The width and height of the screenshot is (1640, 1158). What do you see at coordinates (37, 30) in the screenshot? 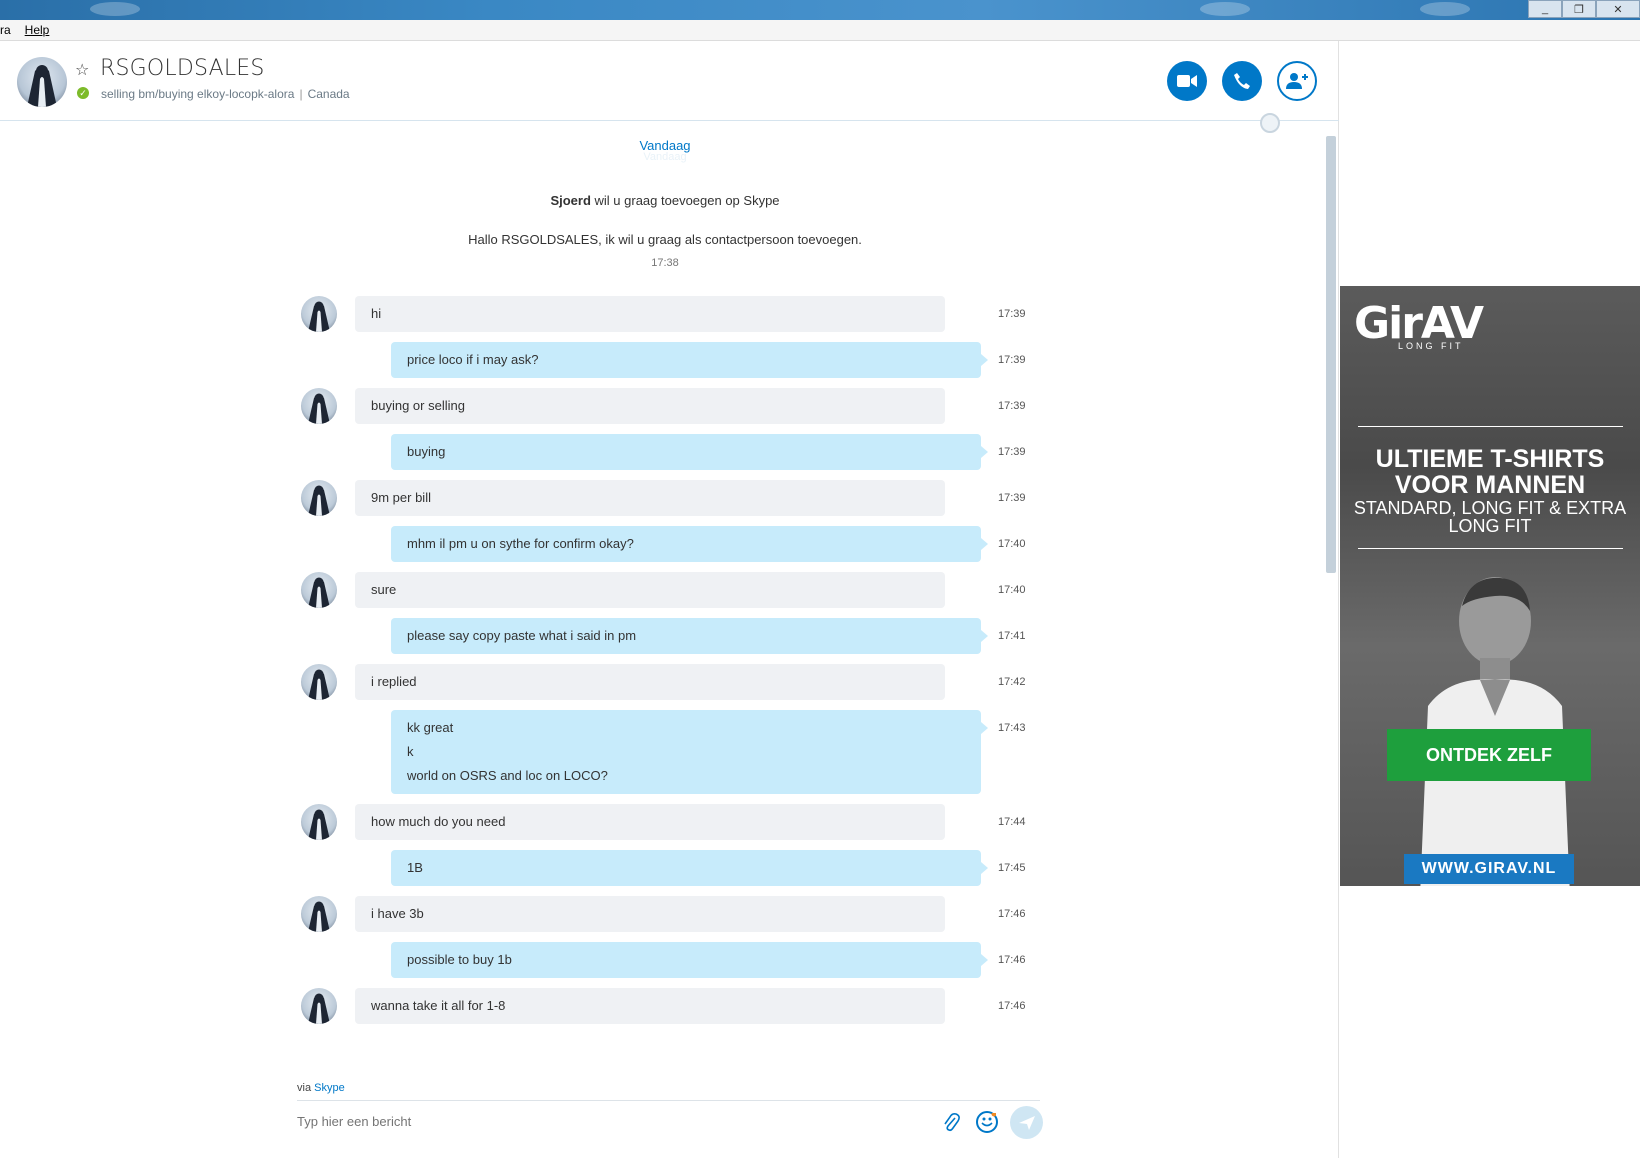
I see `menu-item-help: Help` at bounding box center [37, 30].